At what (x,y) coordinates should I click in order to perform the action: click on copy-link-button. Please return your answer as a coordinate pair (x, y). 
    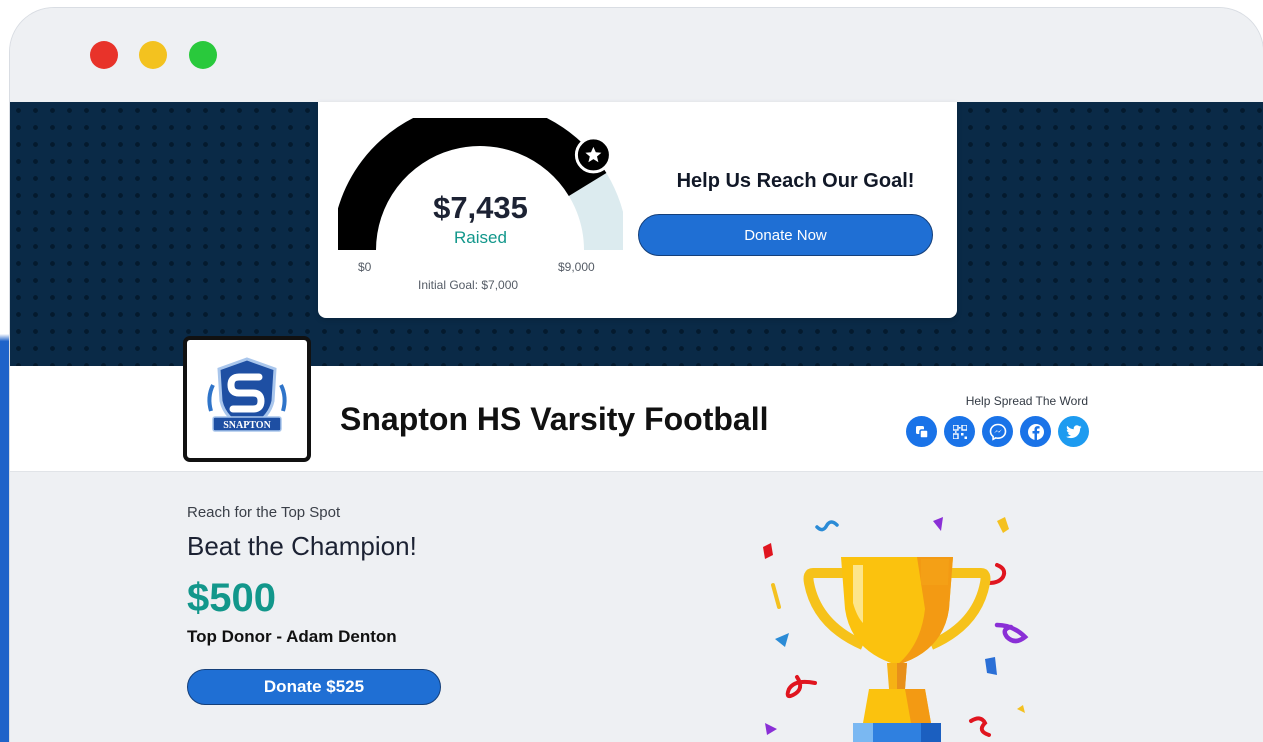
    Looking at the image, I should click on (921, 431).